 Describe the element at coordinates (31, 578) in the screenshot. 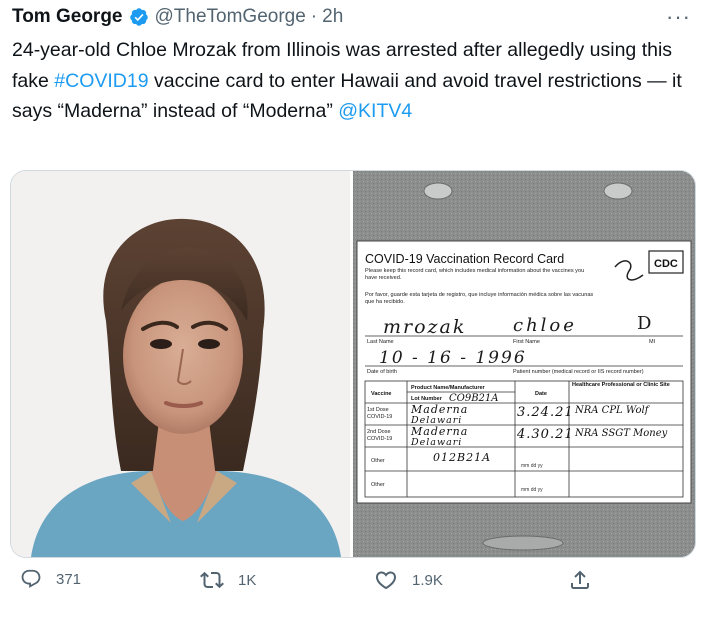

I see `reply-icon` at that location.